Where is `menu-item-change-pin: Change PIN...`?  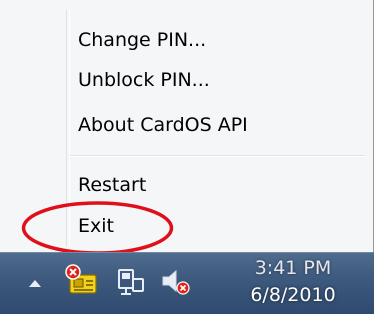 menu-item-change-pin: Change PIN... is located at coordinates (218, 40).